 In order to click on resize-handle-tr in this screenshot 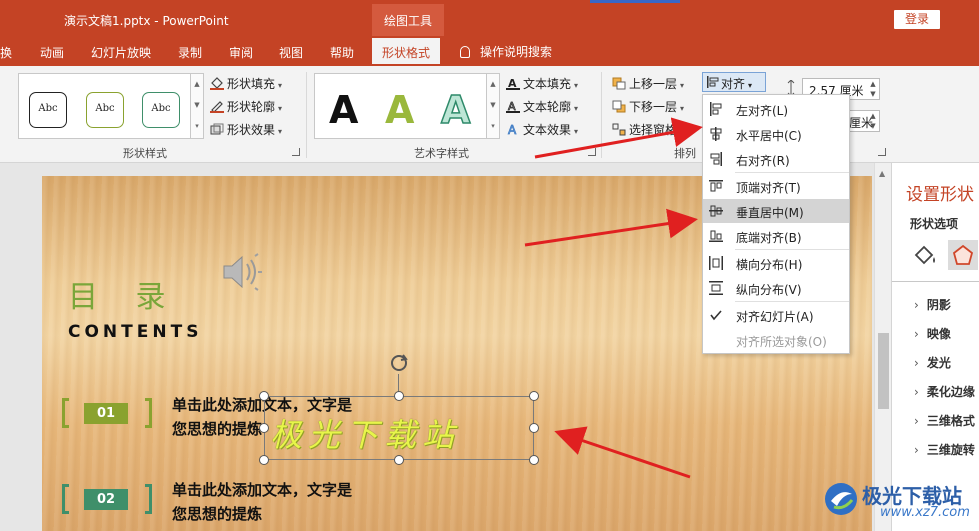, I will do `click(534, 396)`.